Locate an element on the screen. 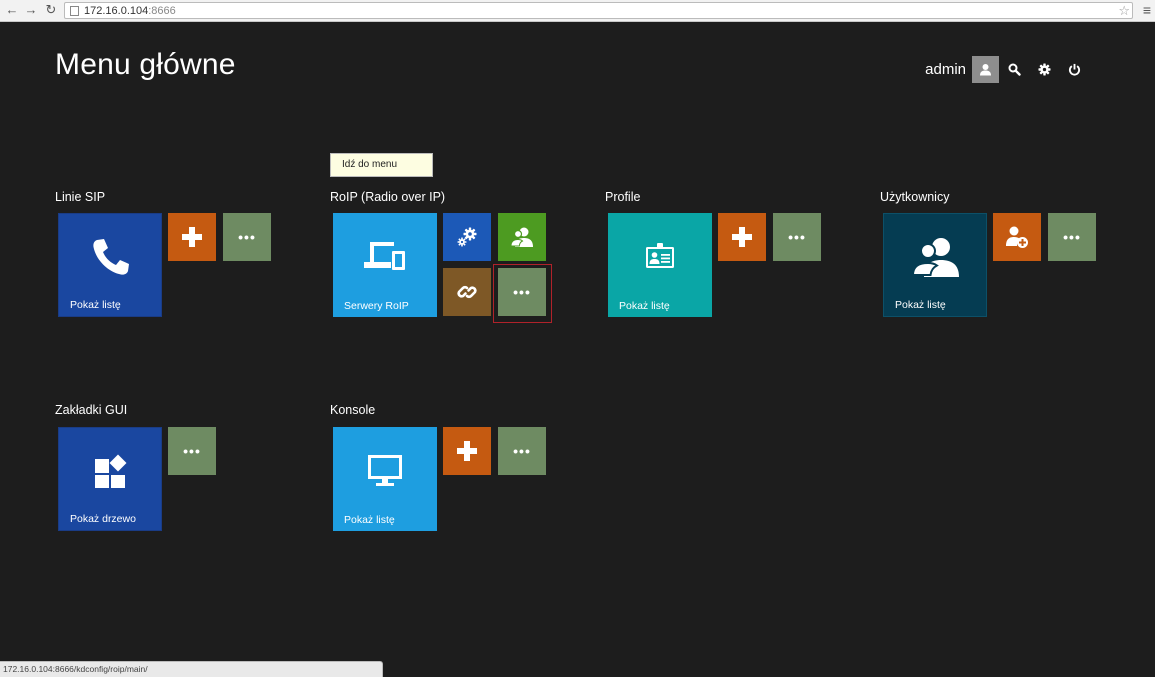 Image resolution: width=1155 pixels, height=677 pixels. roip-settings-tile is located at coordinates (467, 237).